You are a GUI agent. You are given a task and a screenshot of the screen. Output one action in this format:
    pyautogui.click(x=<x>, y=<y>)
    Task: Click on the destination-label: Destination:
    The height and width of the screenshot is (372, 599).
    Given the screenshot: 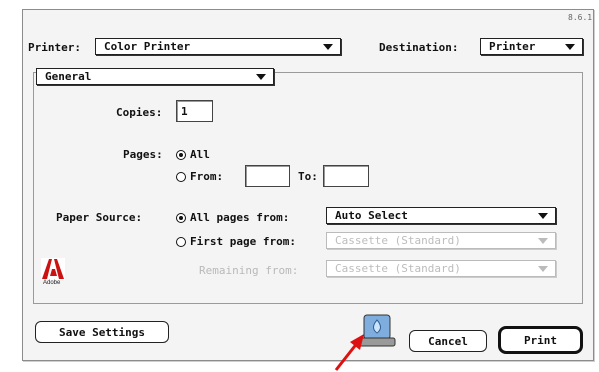 What is the action you would take?
    pyautogui.click(x=419, y=47)
    